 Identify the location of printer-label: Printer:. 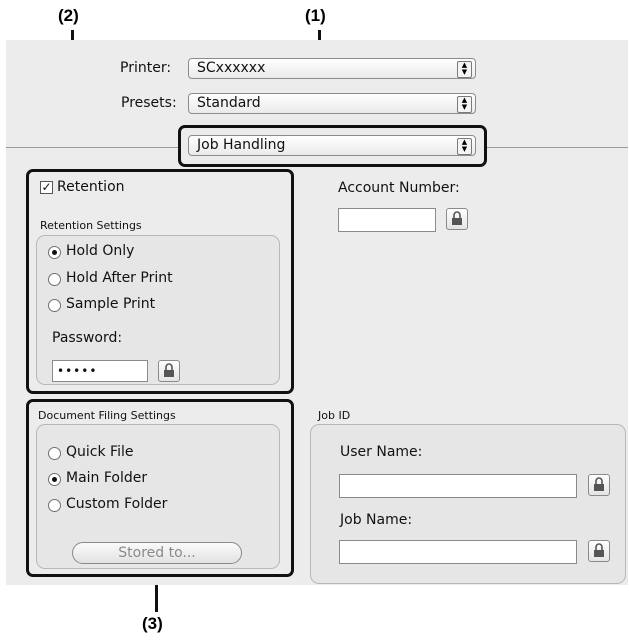
(146, 68).